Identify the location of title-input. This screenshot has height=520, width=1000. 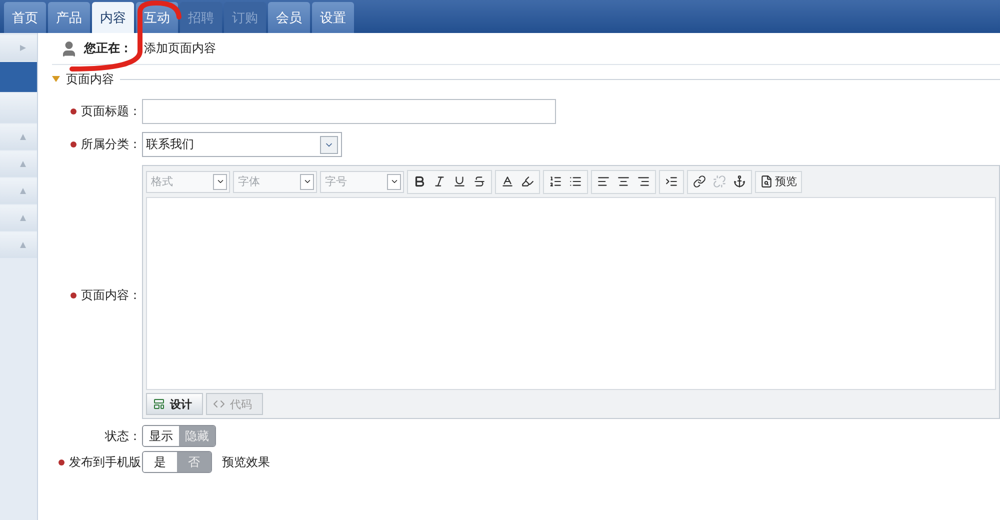
(349, 111).